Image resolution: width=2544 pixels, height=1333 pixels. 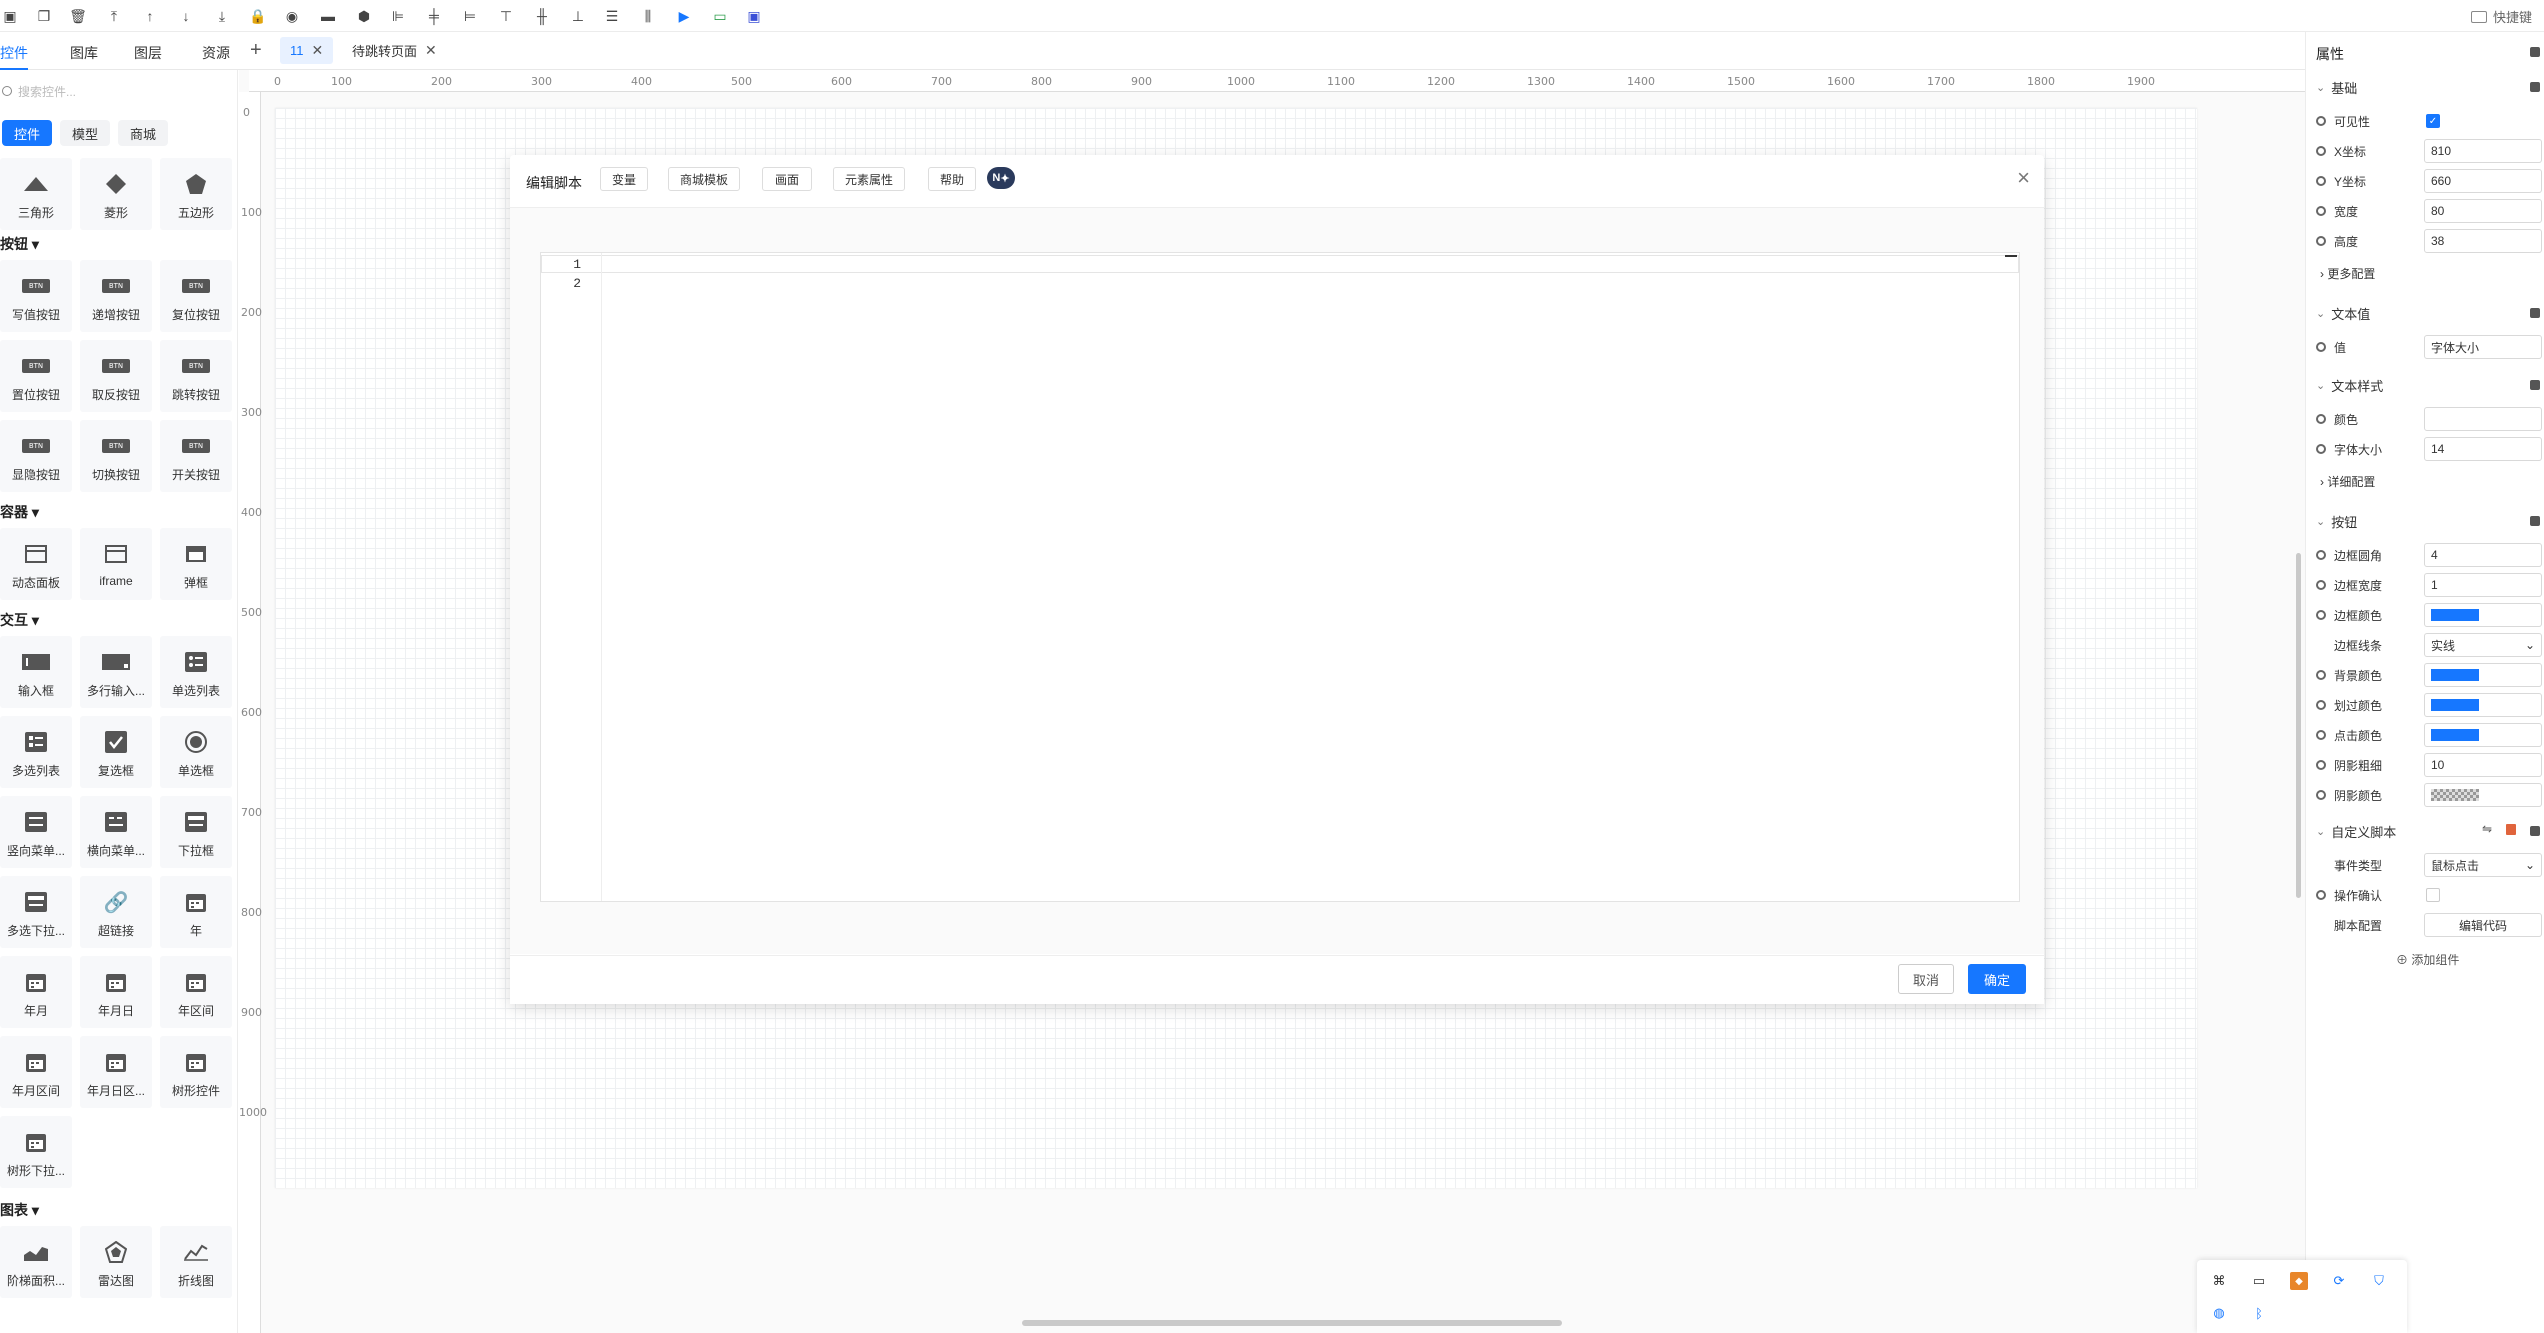 I want to click on shortcut-button: 快捷键, so click(x=2501, y=16).